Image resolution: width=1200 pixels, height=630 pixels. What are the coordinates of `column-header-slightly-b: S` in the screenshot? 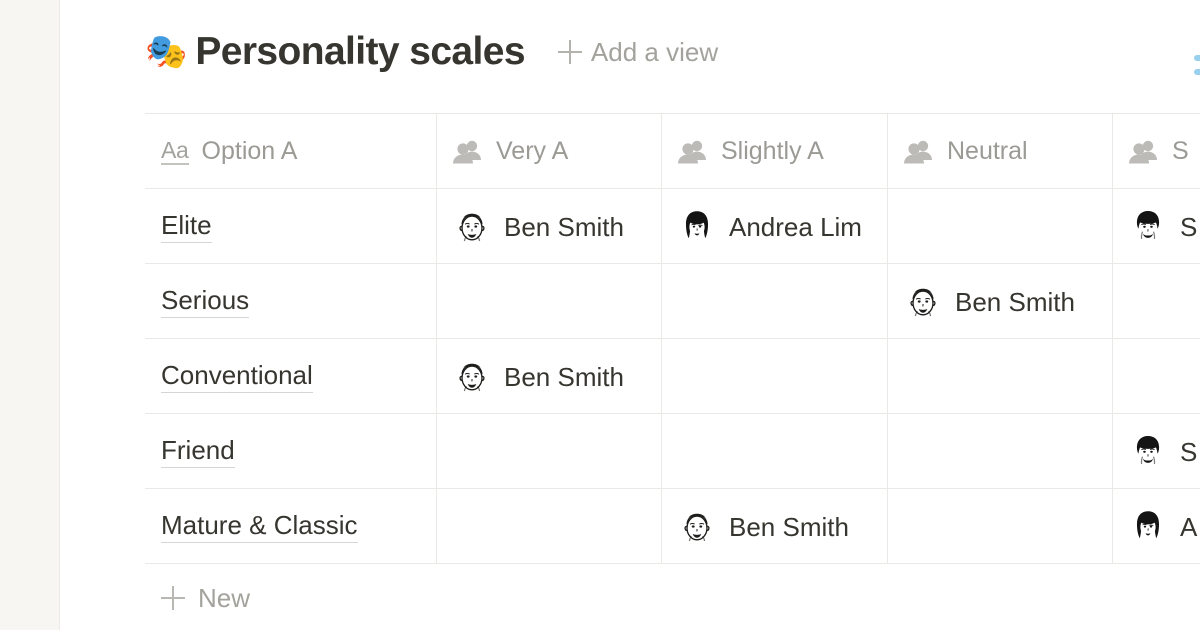 It's located at (1156, 151).